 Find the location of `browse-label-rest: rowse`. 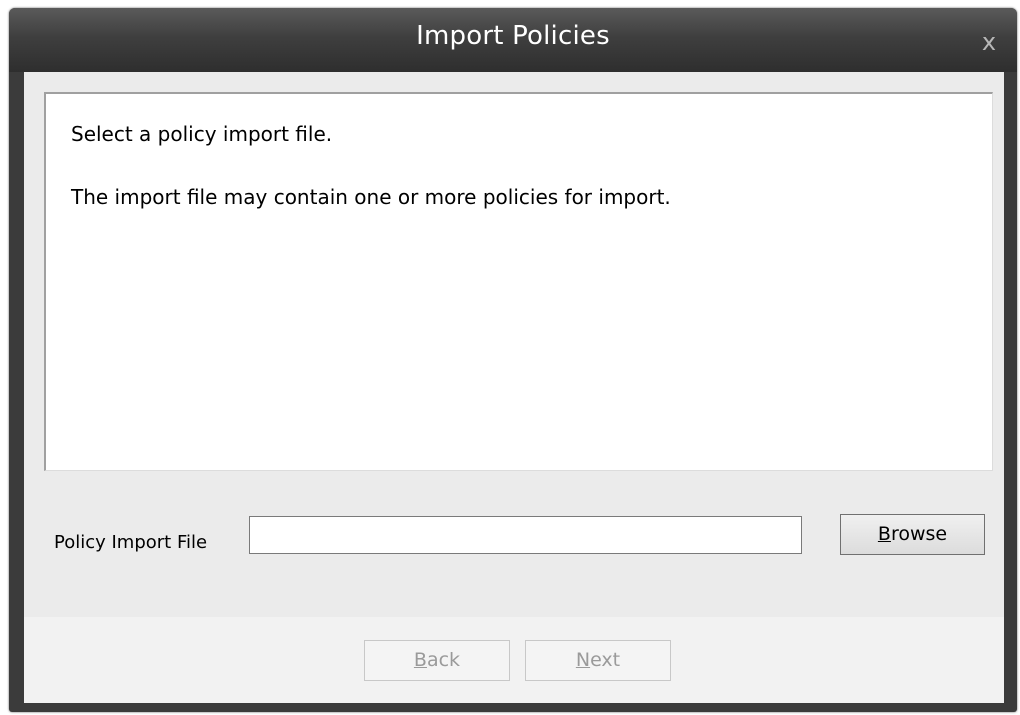

browse-label-rest: rowse is located at coordinates (919, 534).